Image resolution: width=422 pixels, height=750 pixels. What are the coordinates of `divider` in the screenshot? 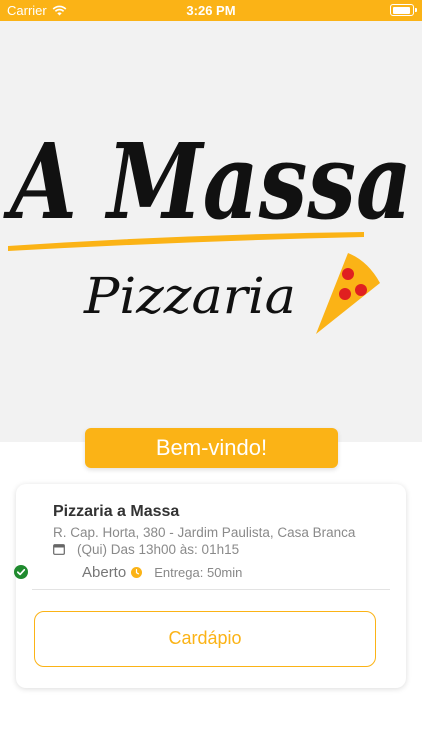 It's located at (211, 589).